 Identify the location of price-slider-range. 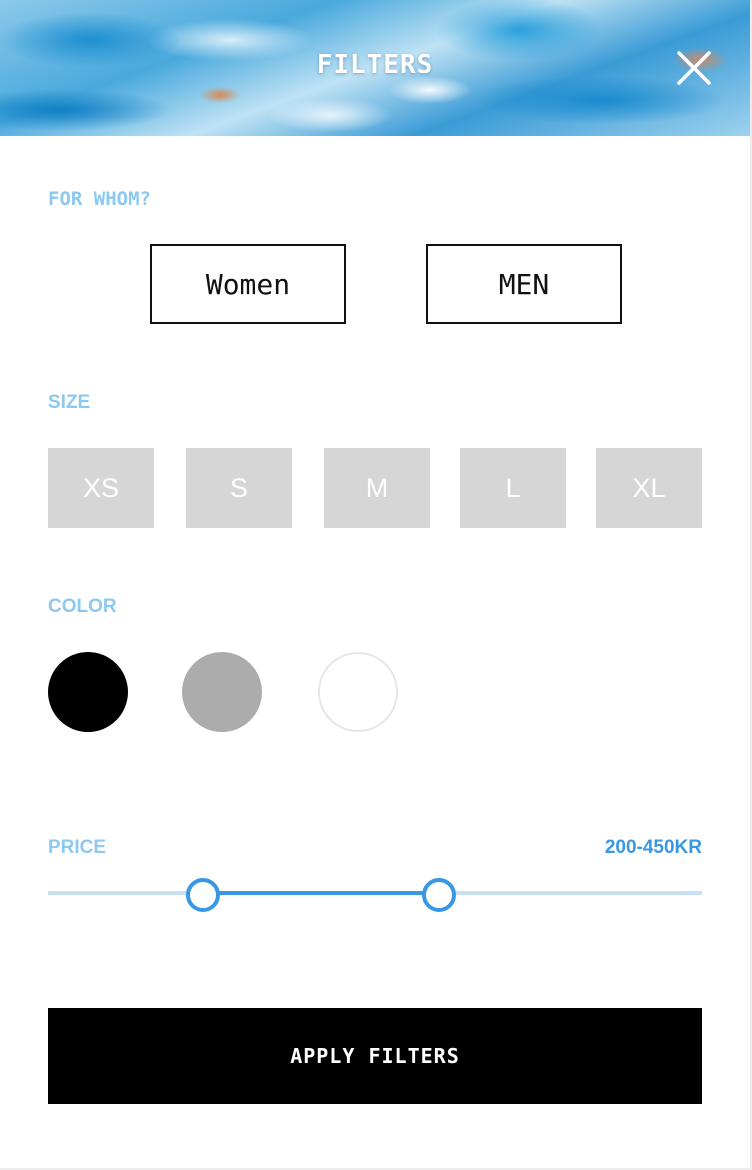
(320, 893).